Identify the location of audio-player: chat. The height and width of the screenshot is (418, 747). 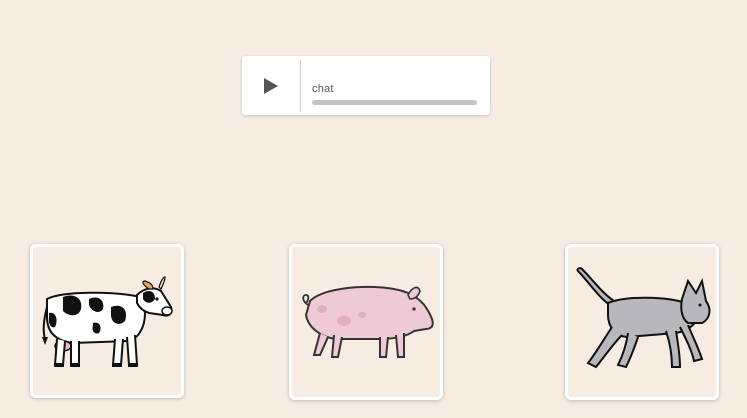
(366, 85).